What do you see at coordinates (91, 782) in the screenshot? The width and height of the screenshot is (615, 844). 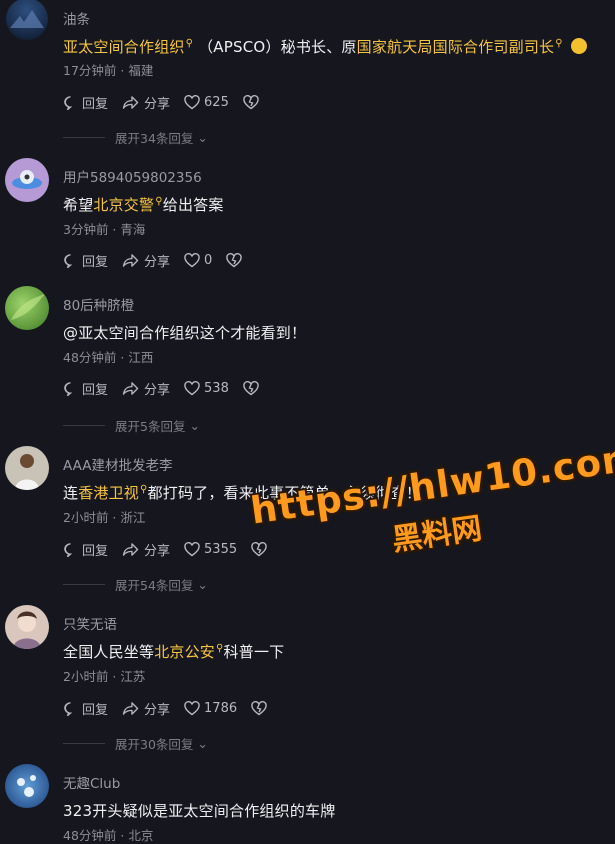 I see `username: 无趣Club` at bounding box center [91, 782].